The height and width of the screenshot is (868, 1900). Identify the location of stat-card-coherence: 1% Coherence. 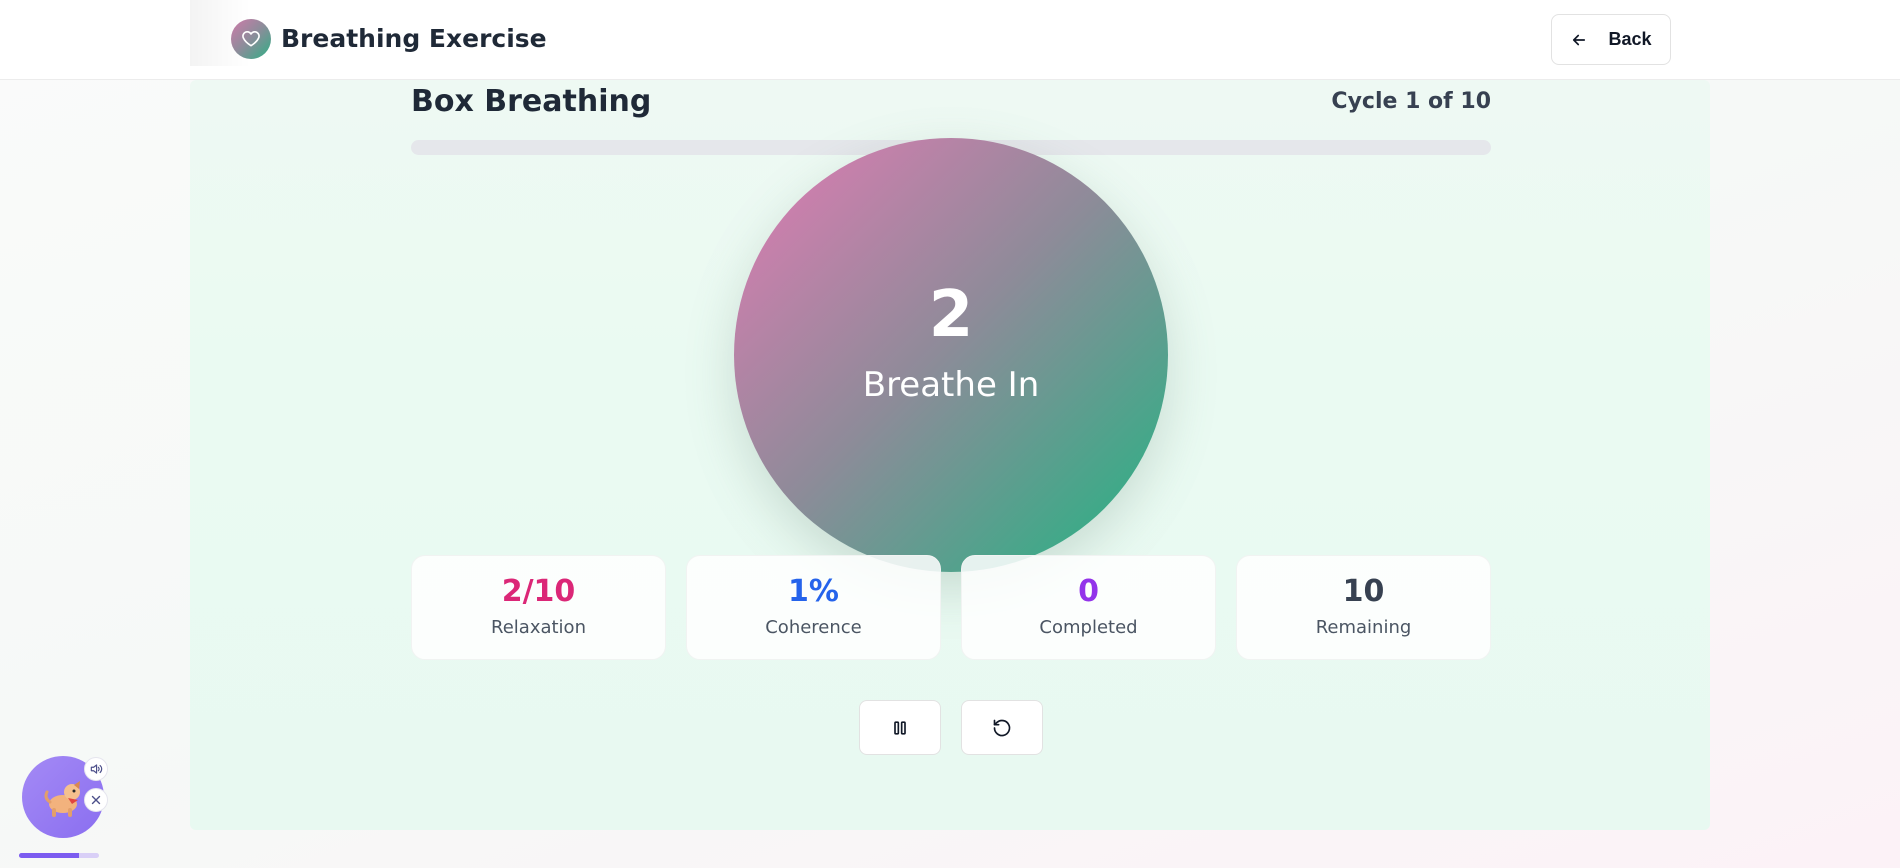
(813, 607).